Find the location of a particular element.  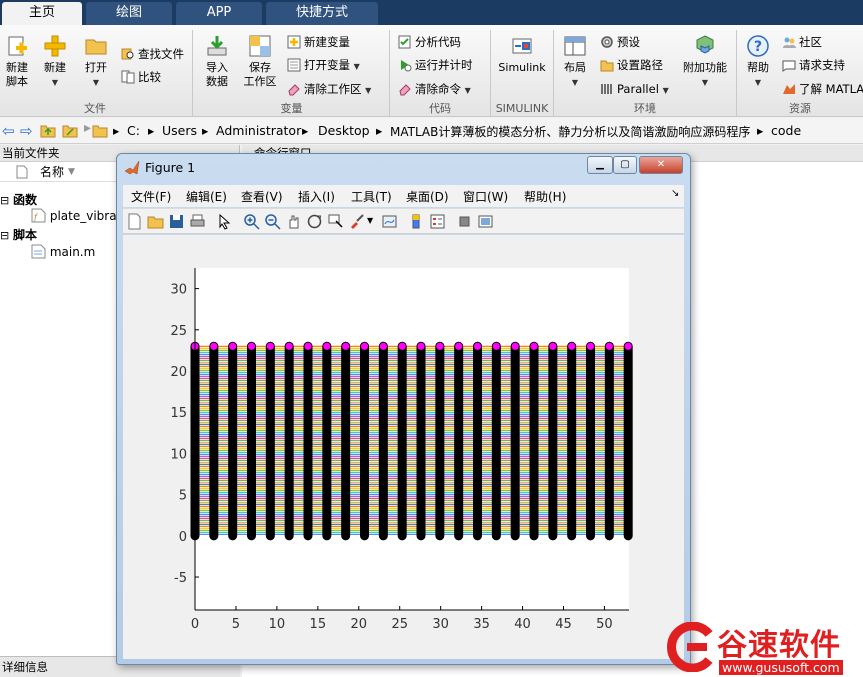

browse-folder-icon is located at coordinates (70, 130).